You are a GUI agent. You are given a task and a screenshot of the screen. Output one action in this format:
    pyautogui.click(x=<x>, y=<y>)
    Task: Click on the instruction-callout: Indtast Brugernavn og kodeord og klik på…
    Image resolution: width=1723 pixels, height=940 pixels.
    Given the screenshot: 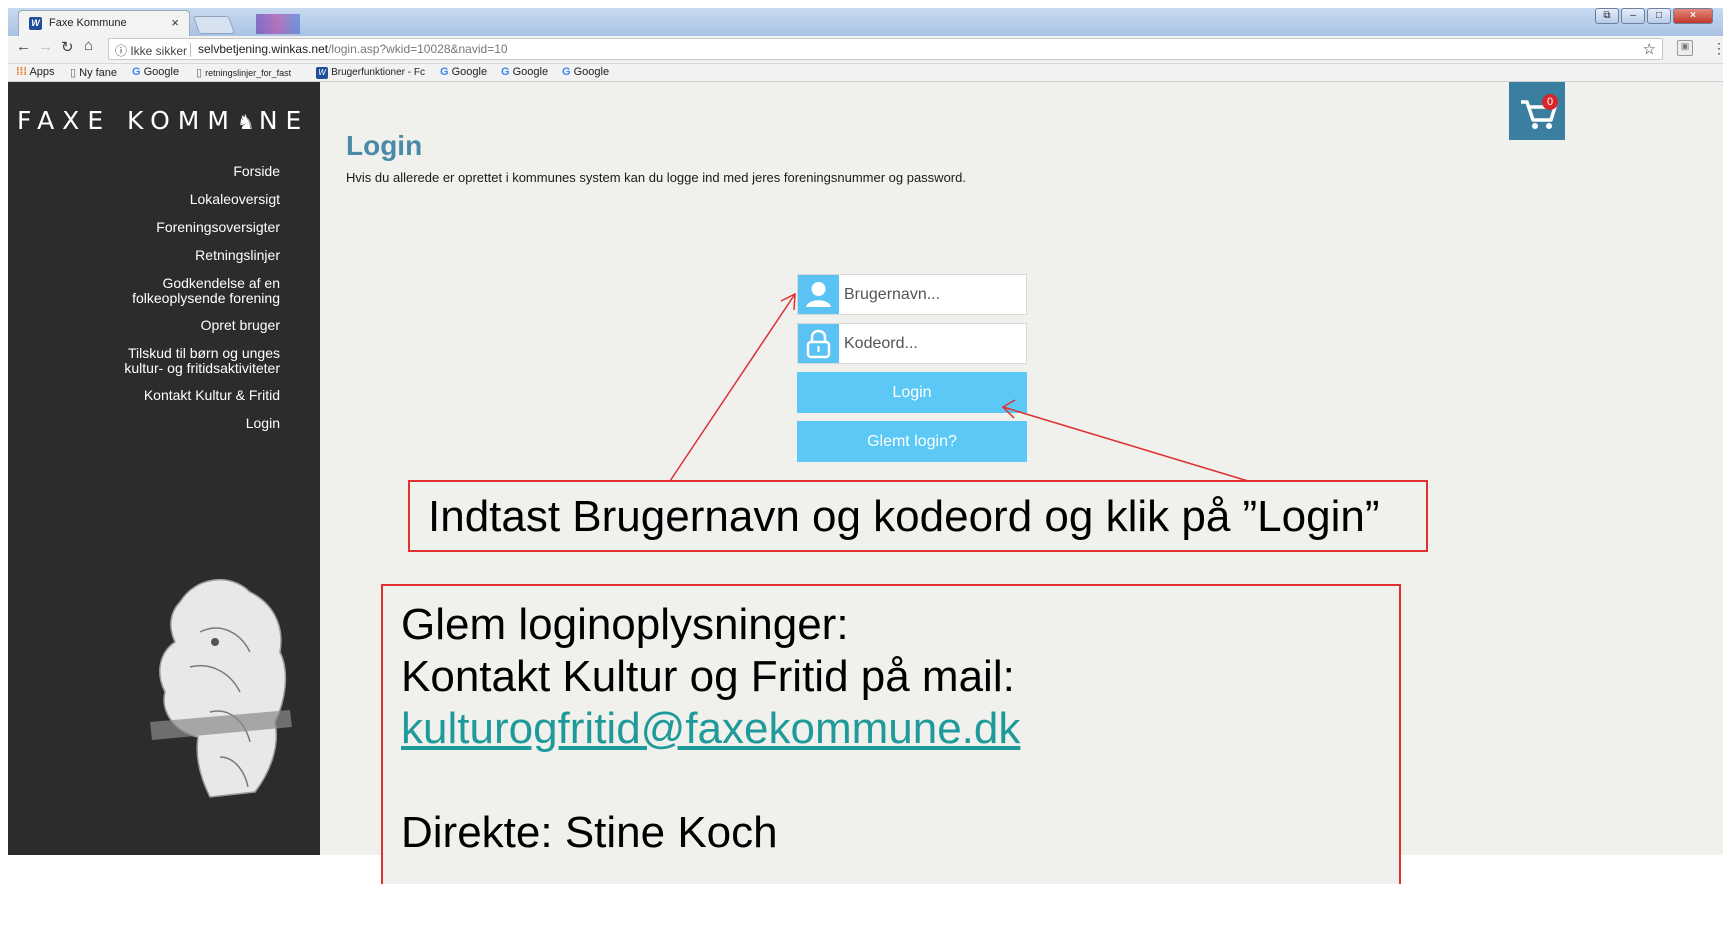 What is the action you would take?
    pyautogui.click(x=918, y=516)
    